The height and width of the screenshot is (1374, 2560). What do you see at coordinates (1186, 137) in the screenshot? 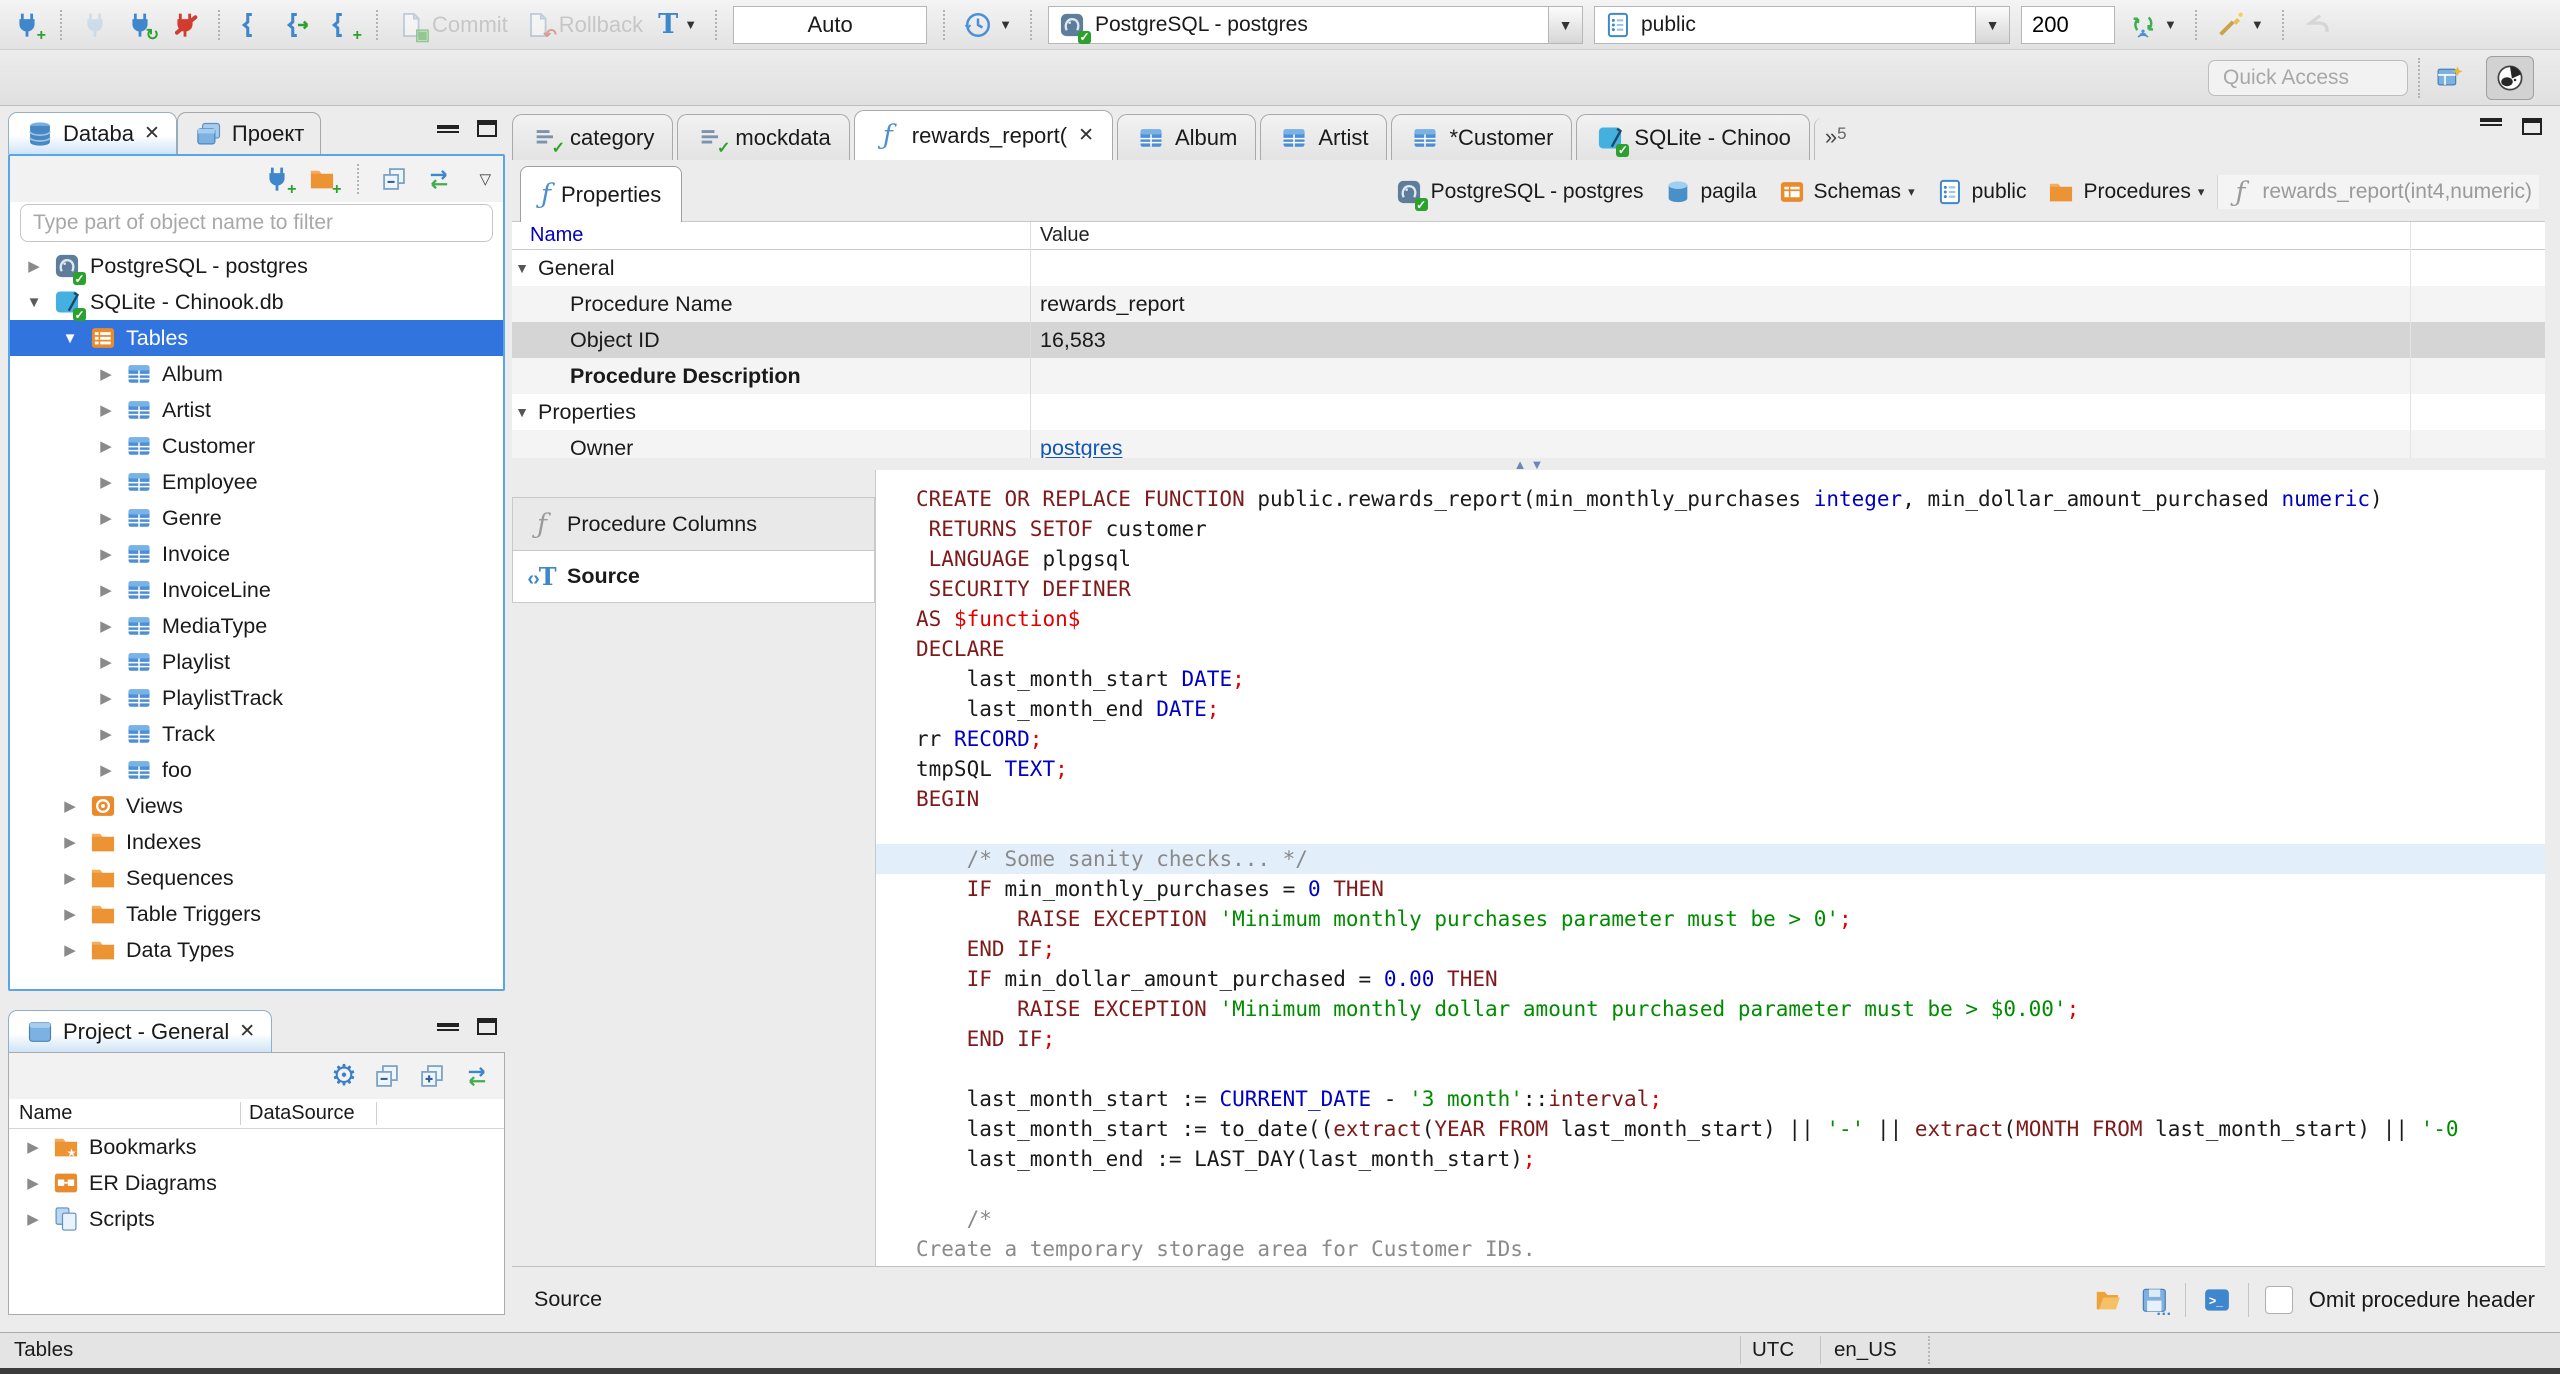
I see `editor-tab-album: Album` at bounding box center [1186, 137].